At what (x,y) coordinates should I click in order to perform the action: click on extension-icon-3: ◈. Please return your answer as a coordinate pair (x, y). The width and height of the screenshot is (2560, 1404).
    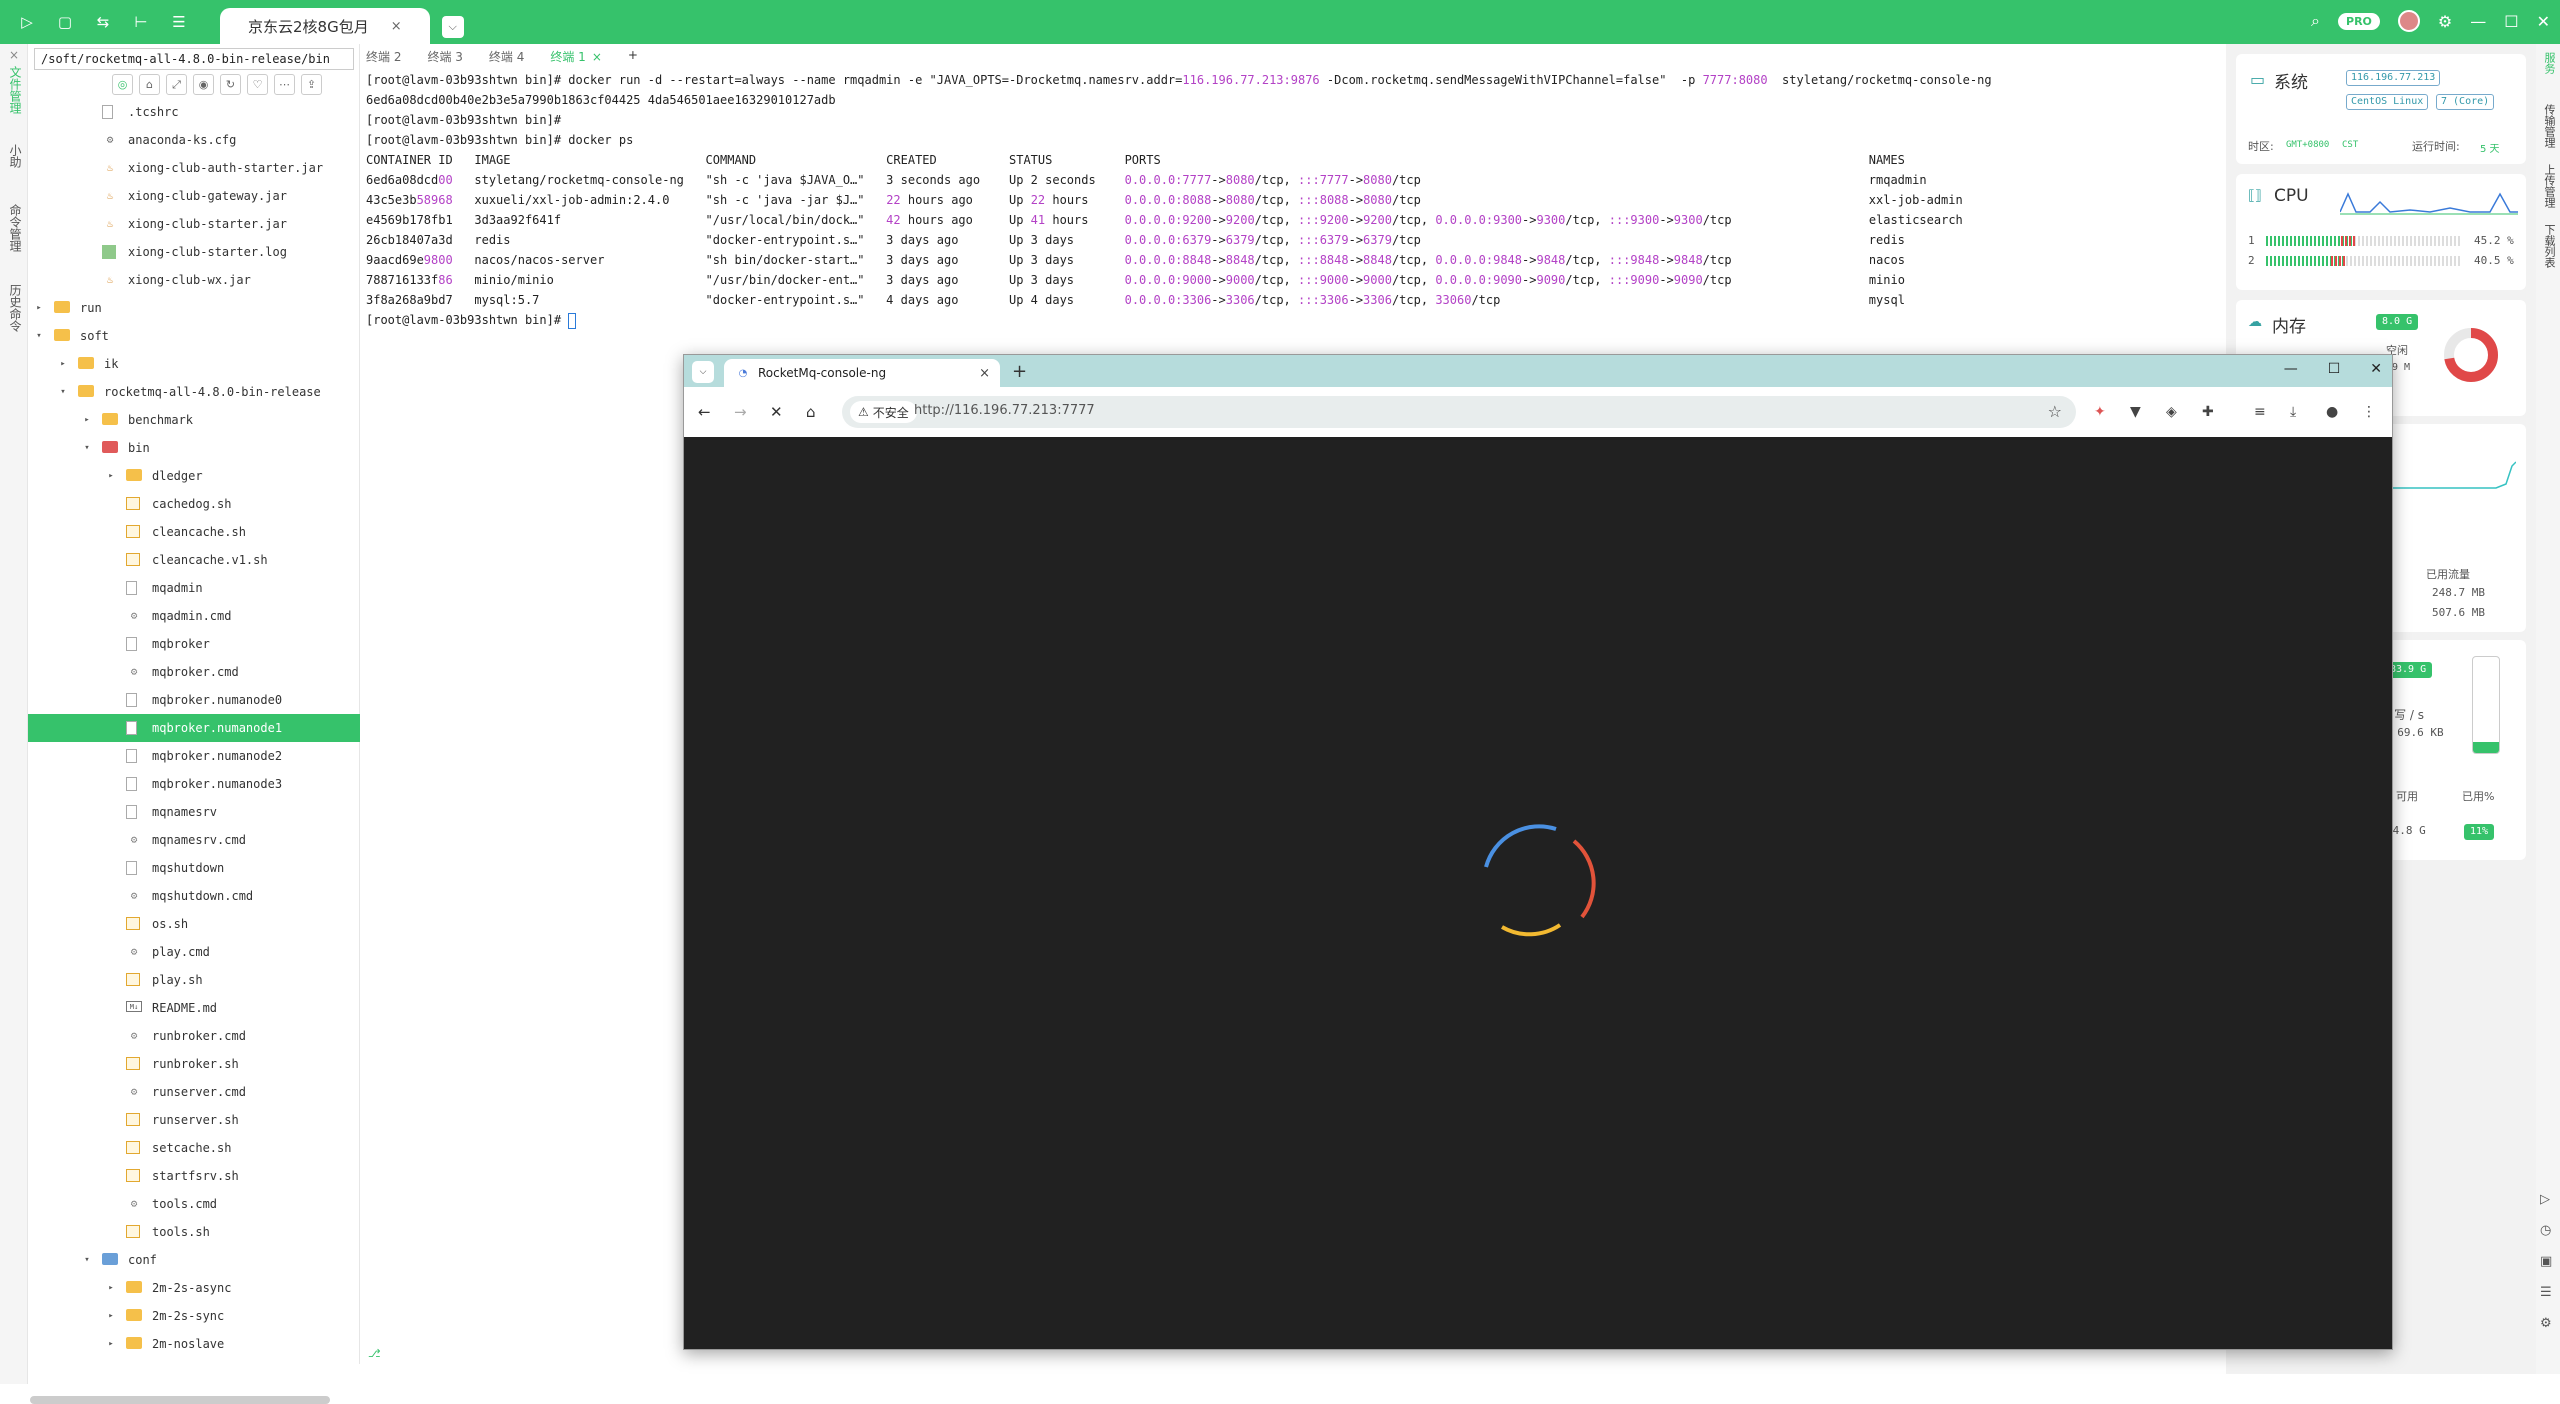
    Looking at the image, I should click on (2171, 412).